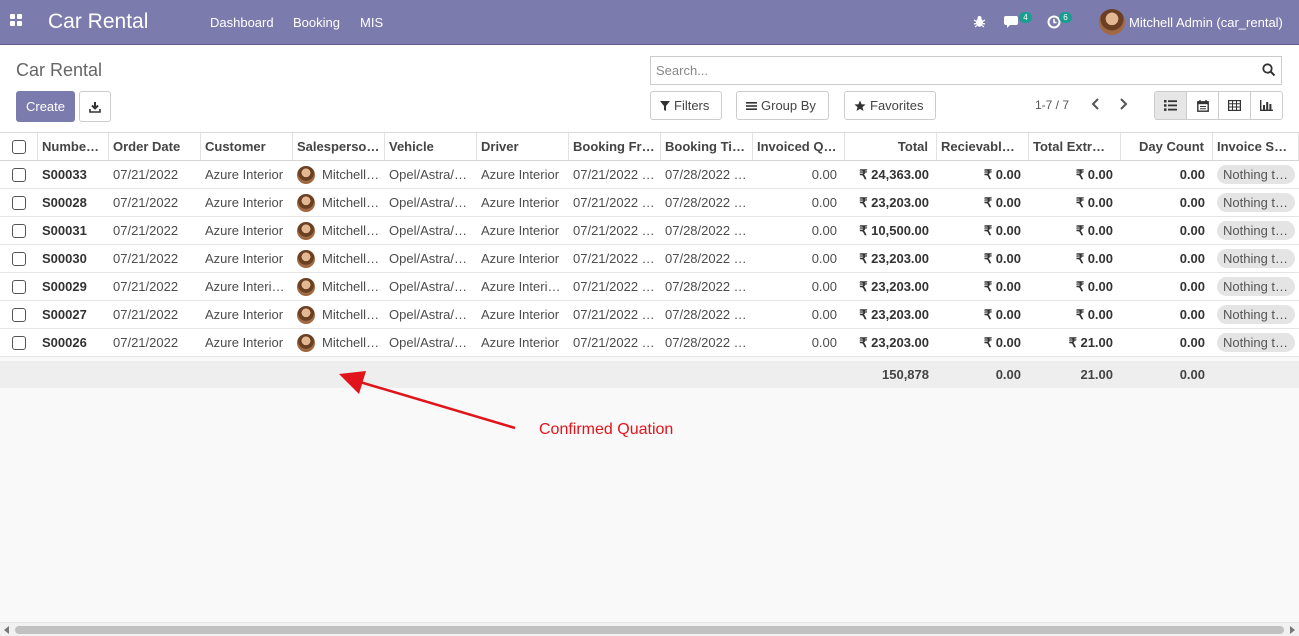 The width and height of the screenshot is (1299, 636). I want to click on cell-number: S00027, so click(73, 314).